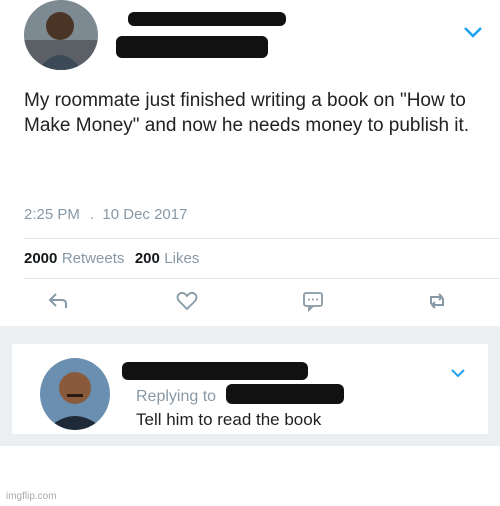  I want to click on reply-left-border, so click(6, 389).